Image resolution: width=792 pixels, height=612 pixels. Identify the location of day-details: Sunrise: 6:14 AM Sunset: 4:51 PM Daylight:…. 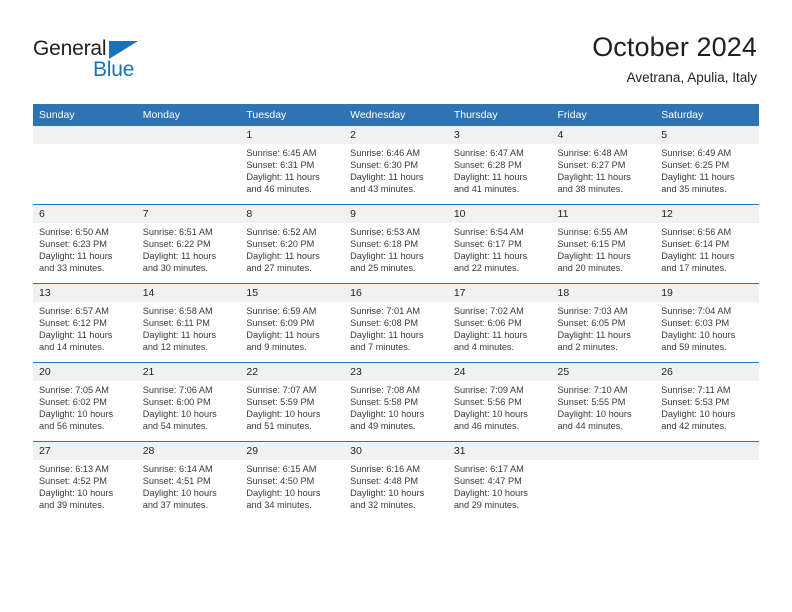
(189, 485).